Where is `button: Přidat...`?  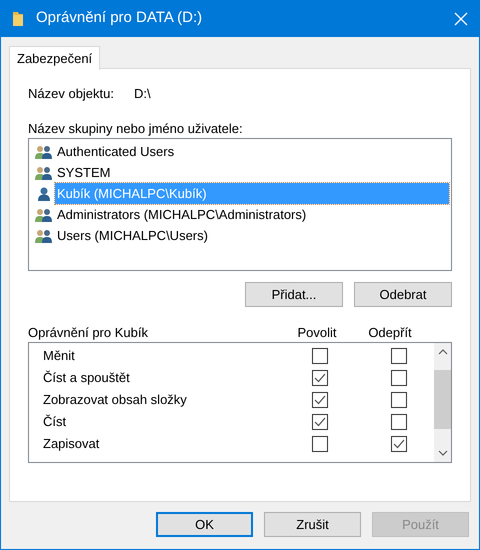
button: Přidat... is located at coordinates (294, 294).